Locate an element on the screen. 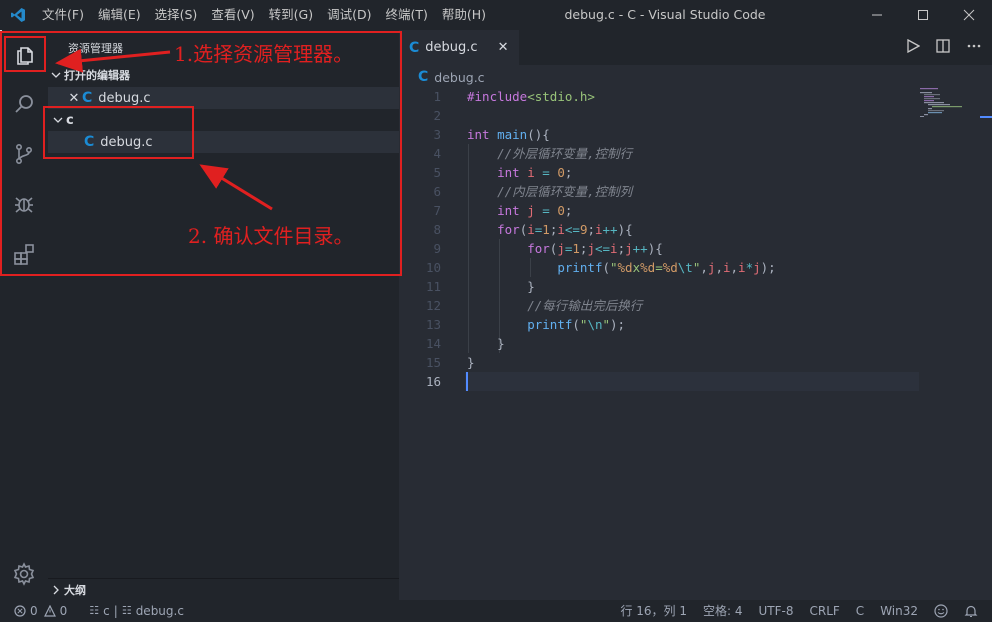 The width and height of the screenshot is (992, 622). arrow-to-explorer-icon is located at coordinates (113, 60).